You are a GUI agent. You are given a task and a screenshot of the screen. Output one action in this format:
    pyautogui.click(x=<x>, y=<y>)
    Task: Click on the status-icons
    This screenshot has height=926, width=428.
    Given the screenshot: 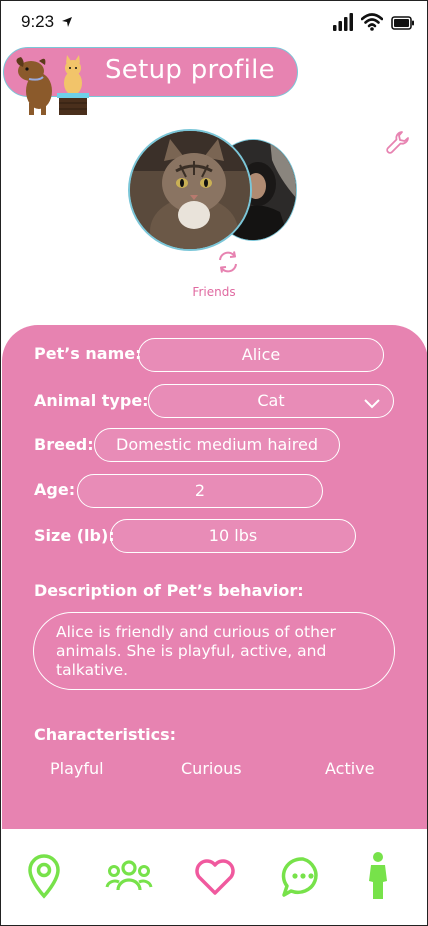 What is the action you would take?
    pyautogui.click(x=374, y=24)
    